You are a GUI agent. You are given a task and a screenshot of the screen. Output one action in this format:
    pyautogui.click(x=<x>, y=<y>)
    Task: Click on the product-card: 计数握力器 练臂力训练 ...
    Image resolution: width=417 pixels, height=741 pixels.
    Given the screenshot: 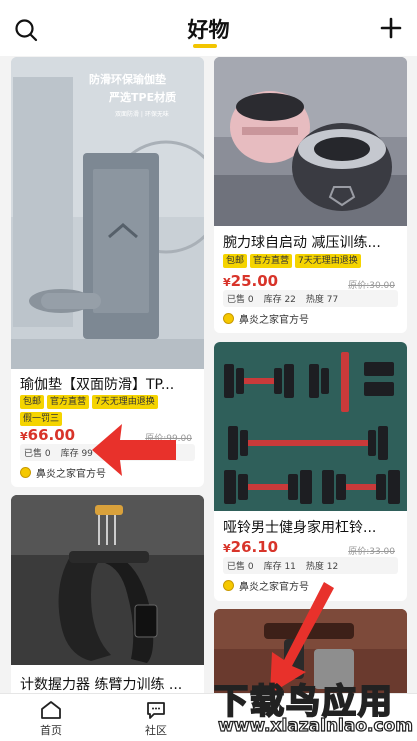 What is the action you would take?
    pyautogui.click(x=107, y=594)
    